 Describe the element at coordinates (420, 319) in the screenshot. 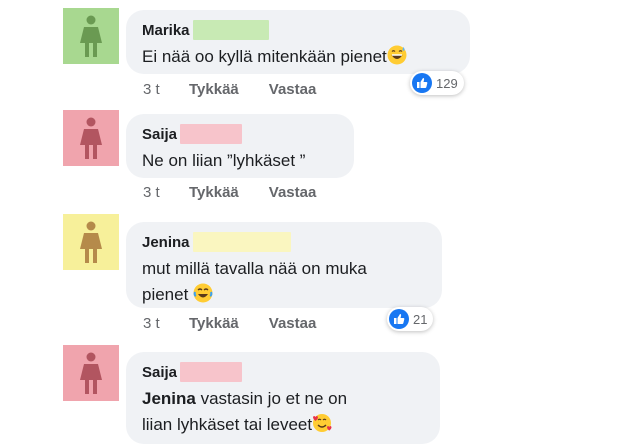

I see `reaction-count: 21` at that location.